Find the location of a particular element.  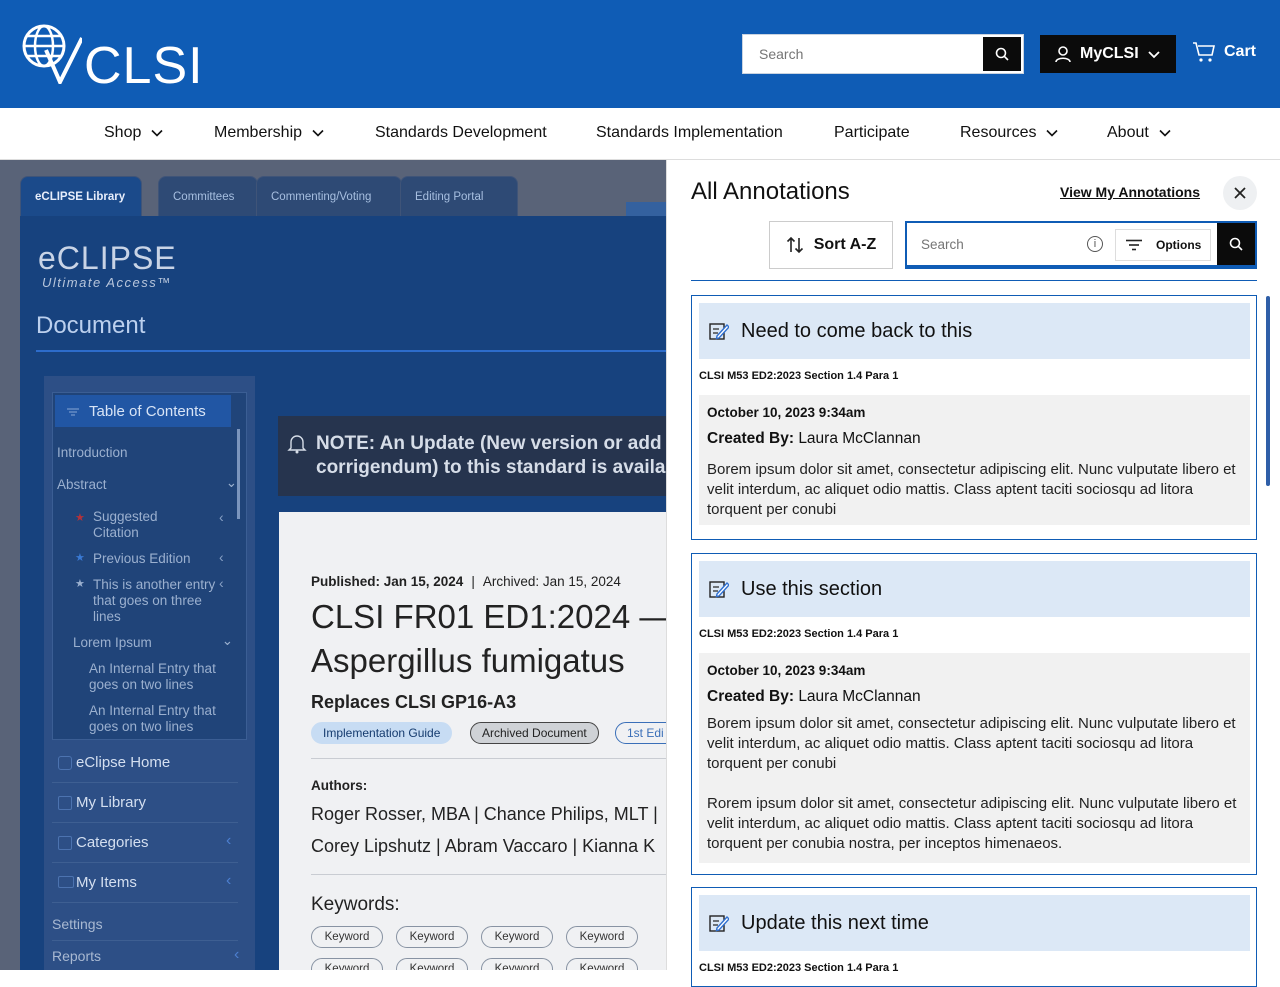

nav-about: About is located at coordinates (1139, 133).